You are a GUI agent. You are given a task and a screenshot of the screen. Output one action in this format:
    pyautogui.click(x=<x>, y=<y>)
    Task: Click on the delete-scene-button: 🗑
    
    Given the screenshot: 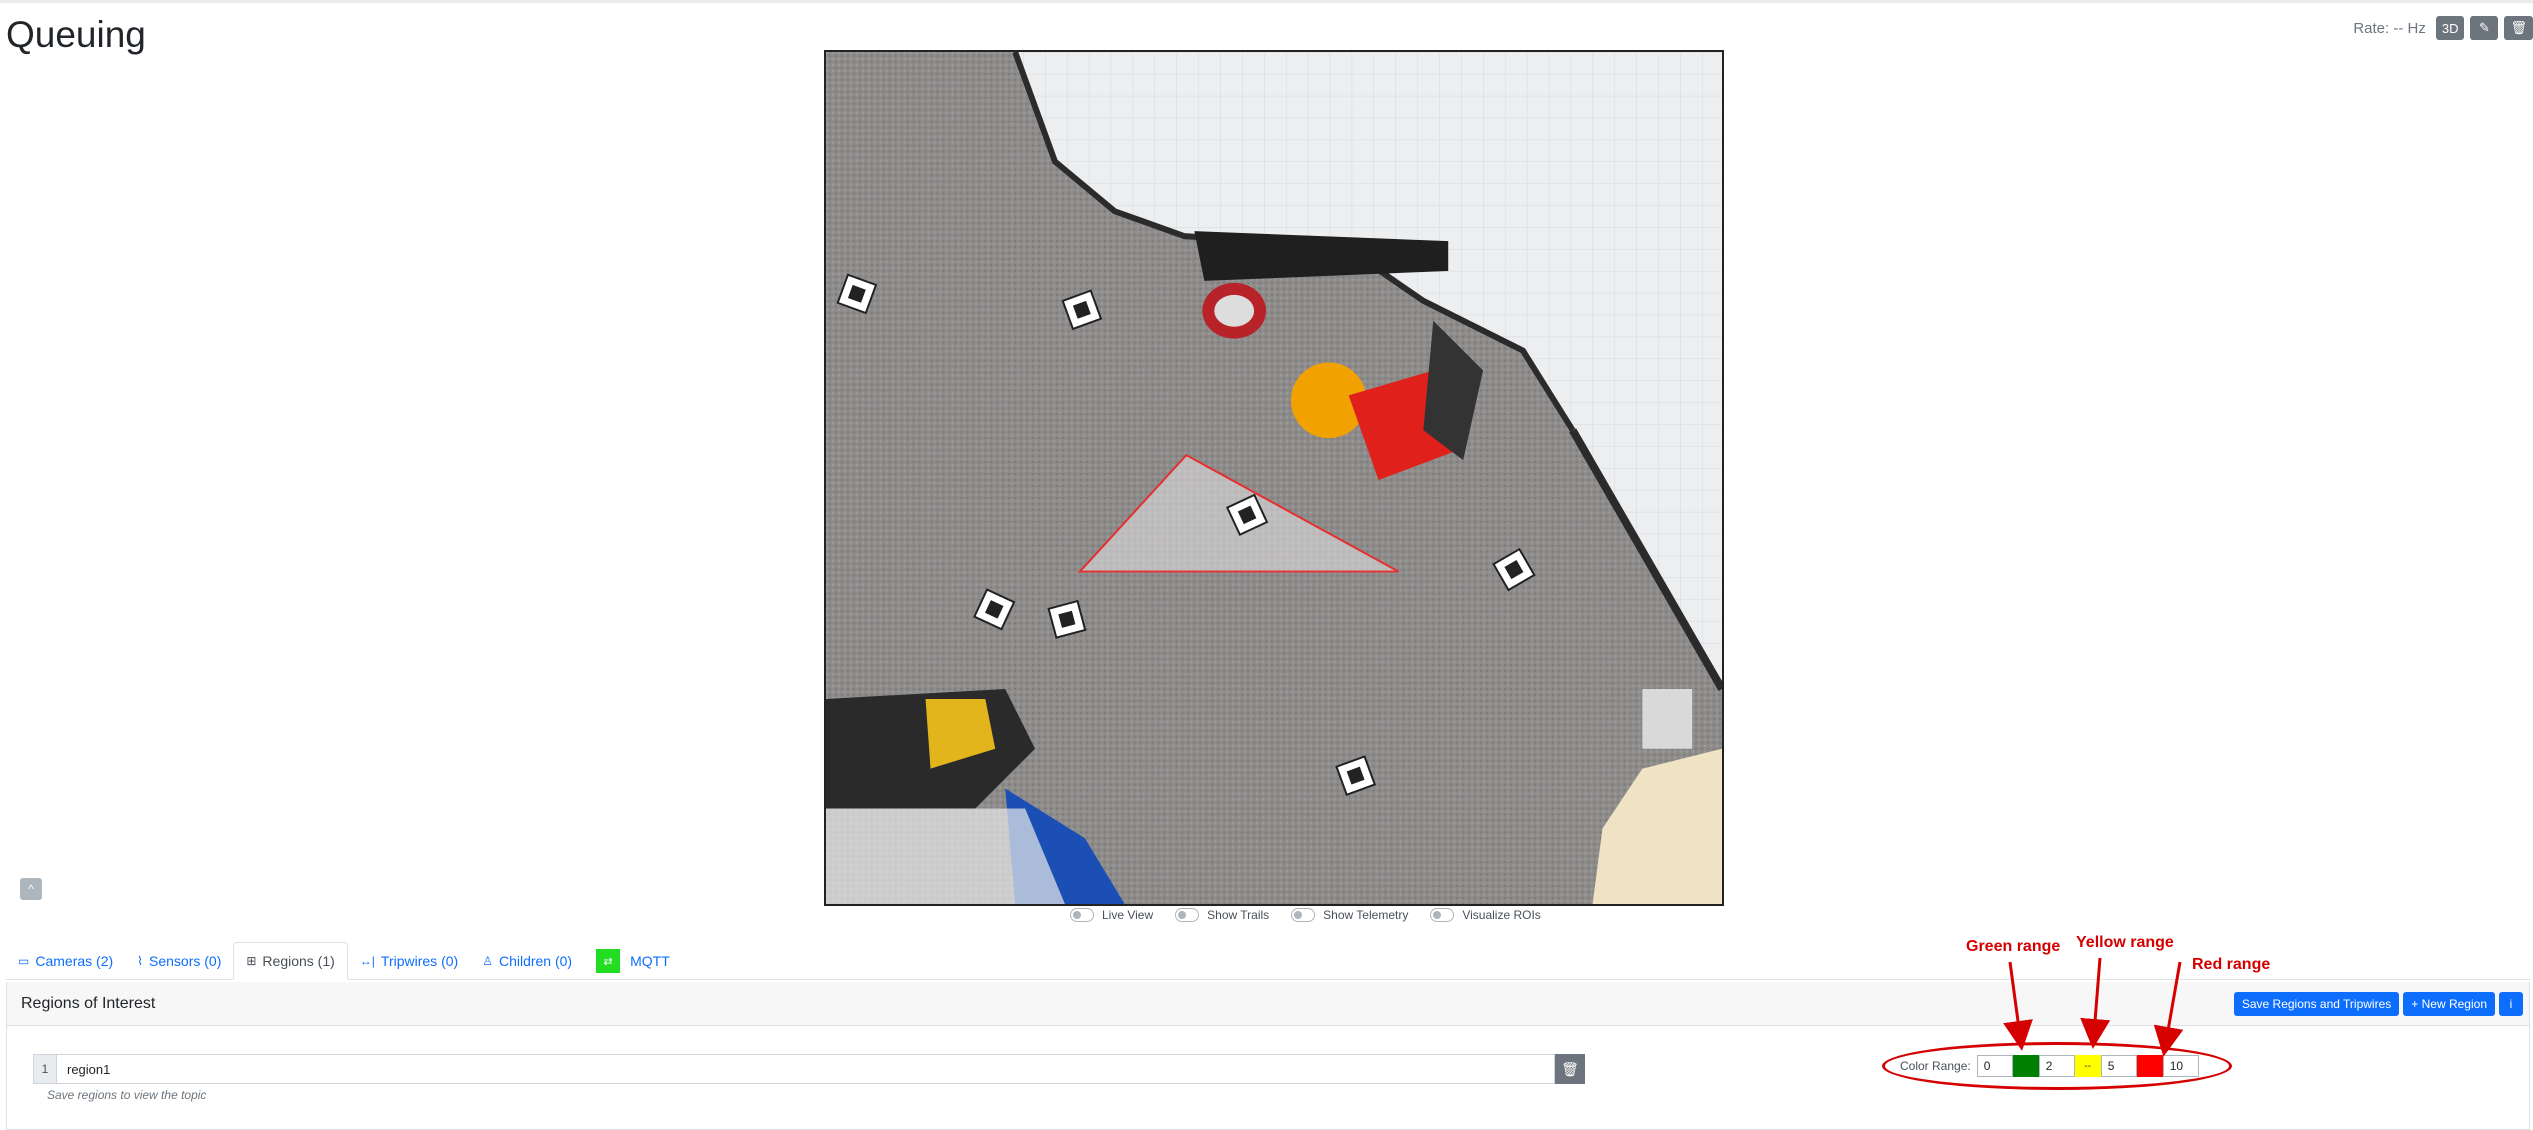 What is the action you would take?
    pyautogui.click(x=2518, y=28)
    